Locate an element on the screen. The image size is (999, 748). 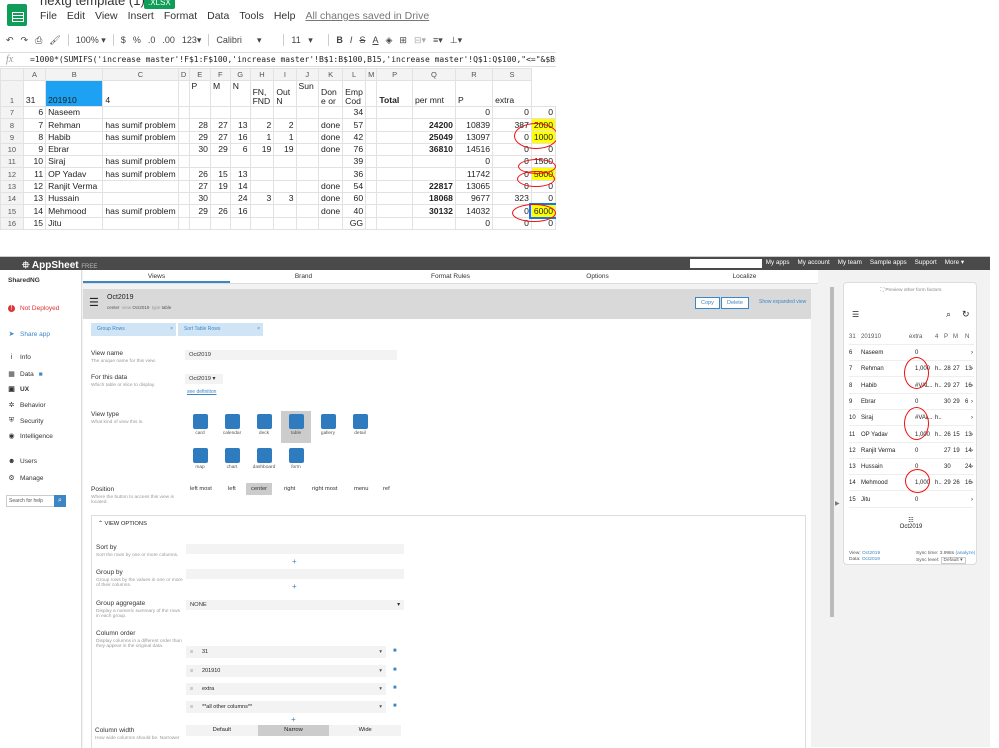
cell: 26 is located at coordinates (199, 174).